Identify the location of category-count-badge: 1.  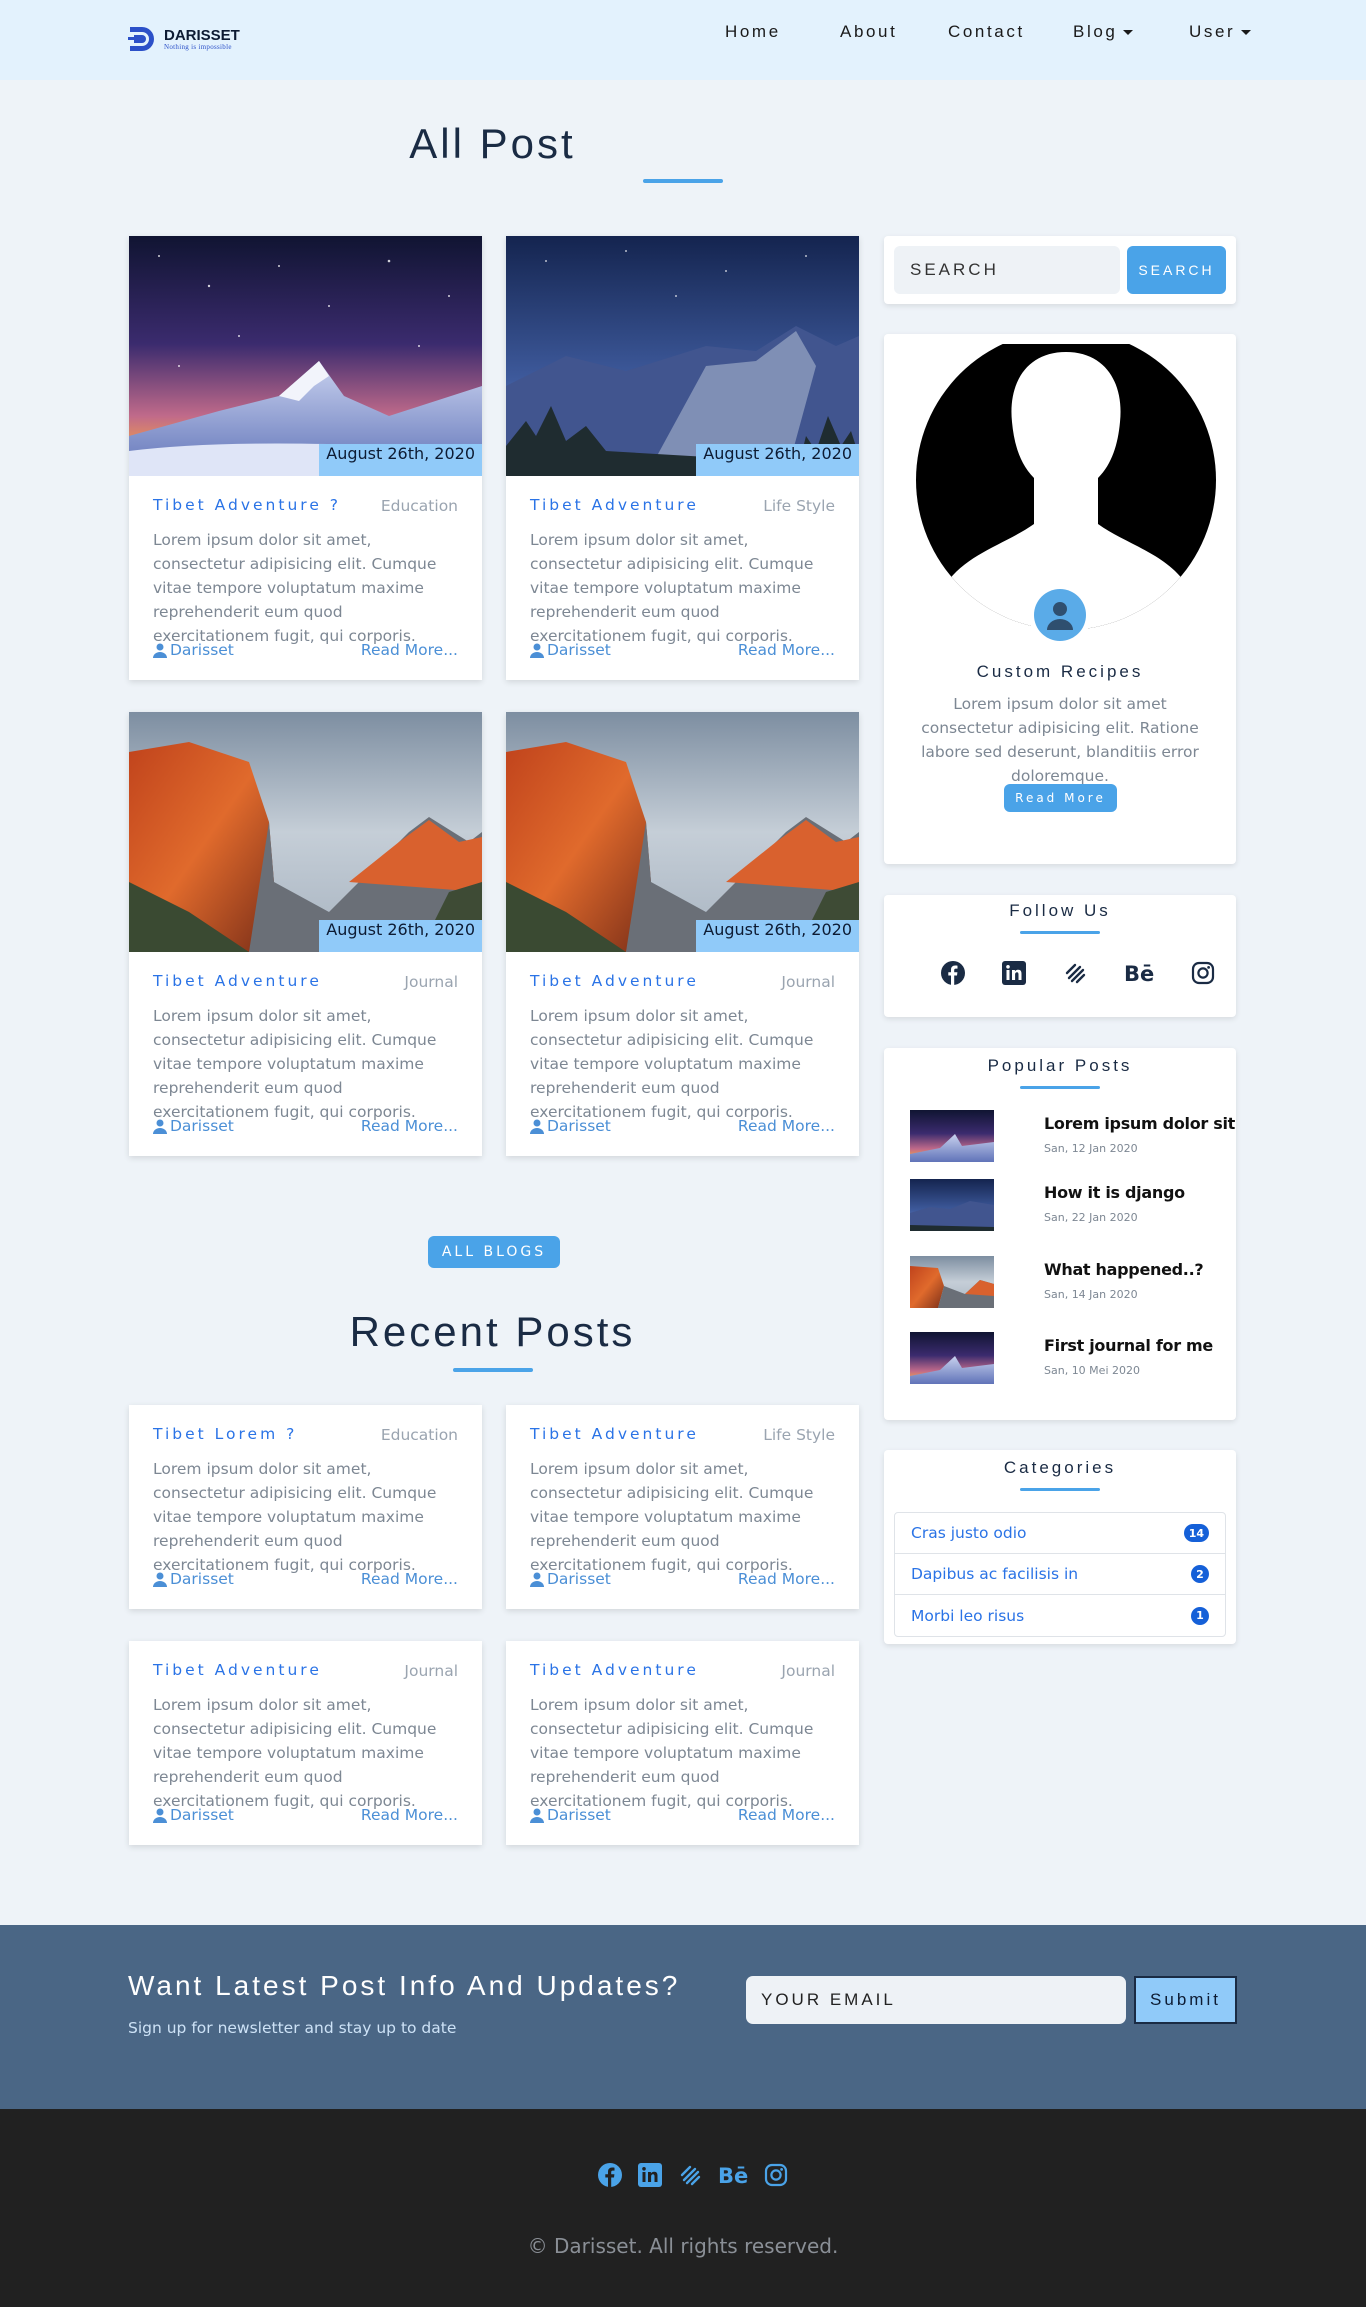
(1200, 1615).